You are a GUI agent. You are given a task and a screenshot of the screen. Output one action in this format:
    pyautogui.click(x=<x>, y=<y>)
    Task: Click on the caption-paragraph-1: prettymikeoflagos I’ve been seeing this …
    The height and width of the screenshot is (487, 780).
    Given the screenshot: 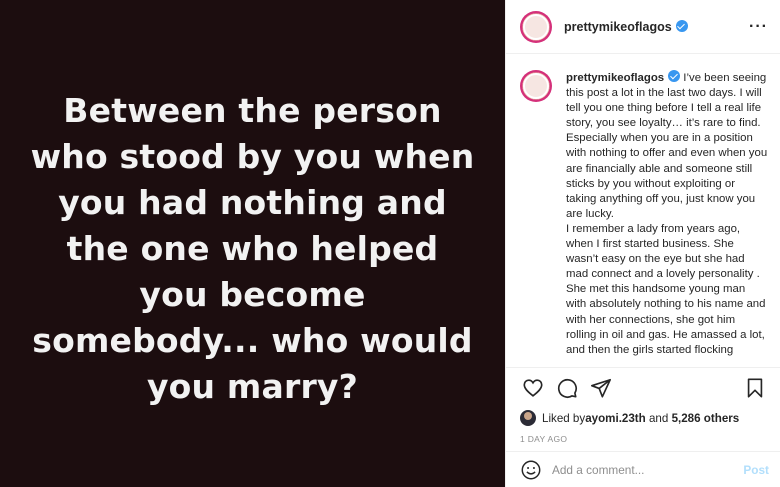 What is the action you would take?
    pyautogui.click(x=667, y=146)
    